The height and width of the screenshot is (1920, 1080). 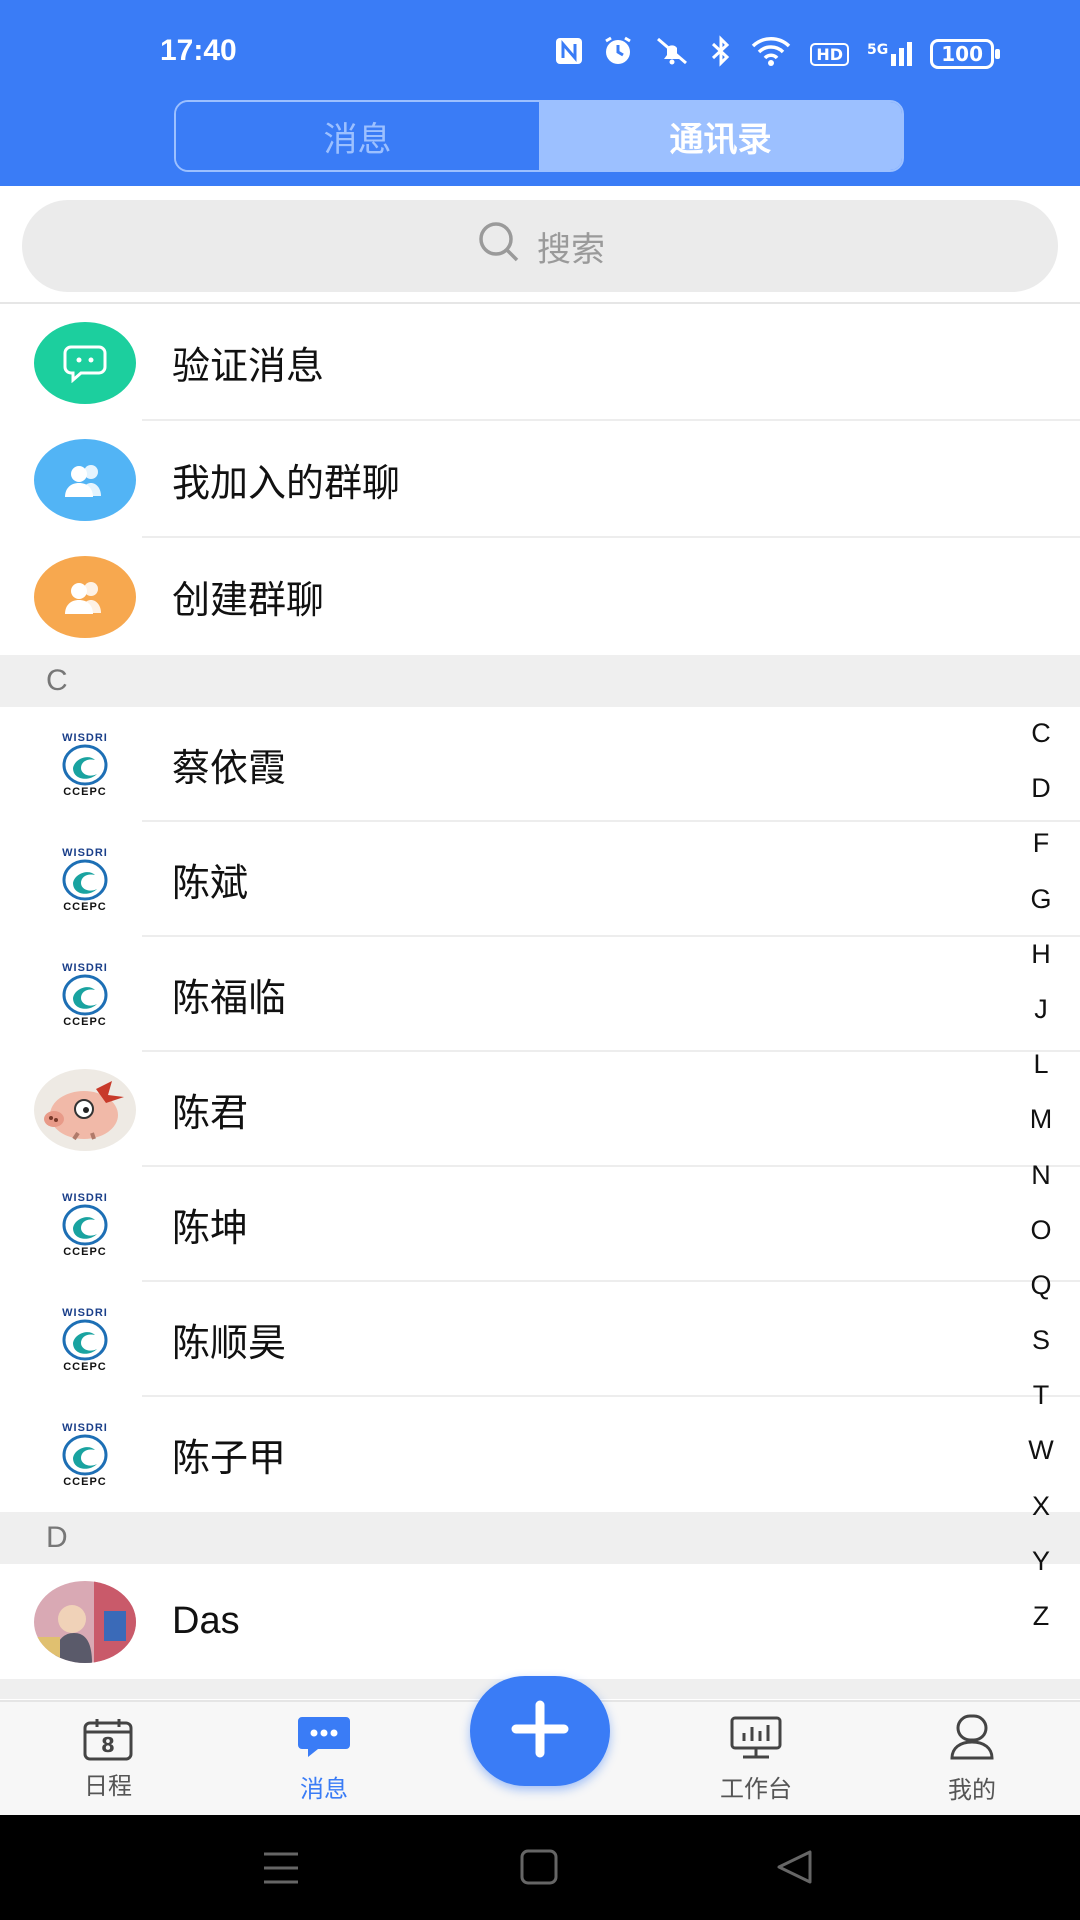 What do you see at coordinates (108, 1786) in the screenshot?
I see `nav-label: 日程` at bounding box center [108, 1786].